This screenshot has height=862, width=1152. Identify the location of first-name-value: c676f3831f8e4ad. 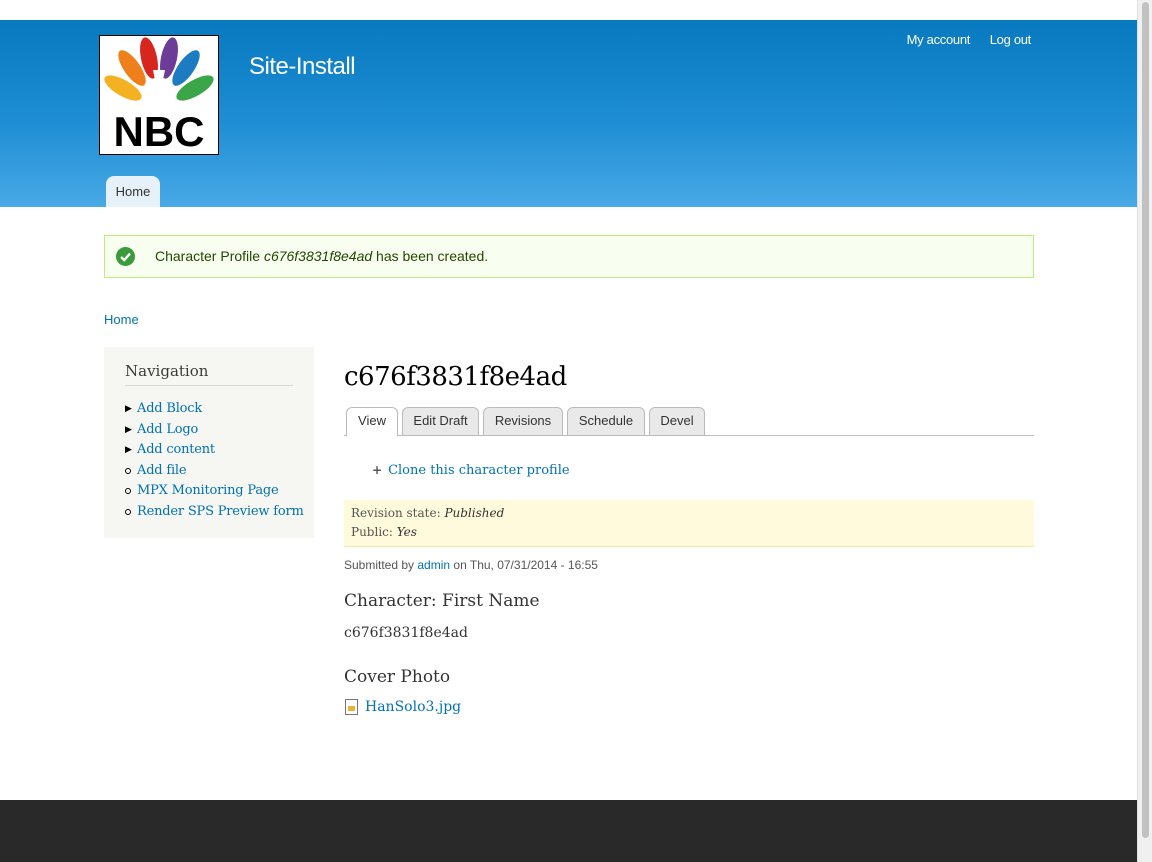
(406, 633).